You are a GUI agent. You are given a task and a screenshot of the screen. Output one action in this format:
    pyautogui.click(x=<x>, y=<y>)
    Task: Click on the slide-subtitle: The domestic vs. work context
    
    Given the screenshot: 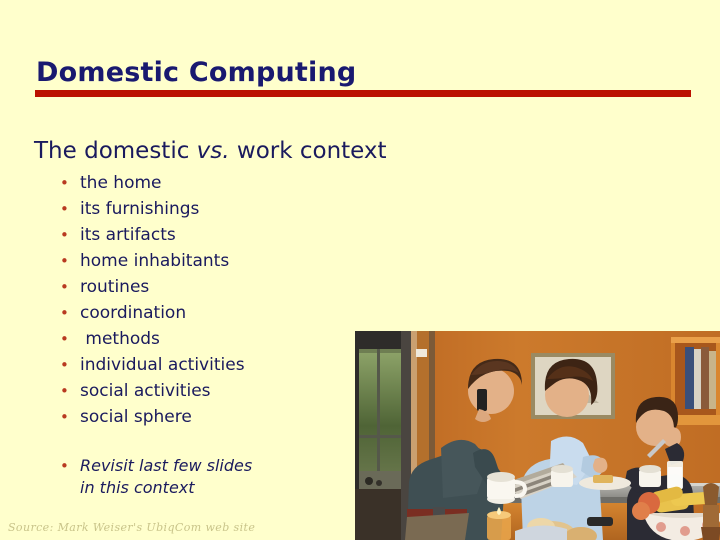 What is the action you would take?
    pyautogui.click(x=210, y=151)
    